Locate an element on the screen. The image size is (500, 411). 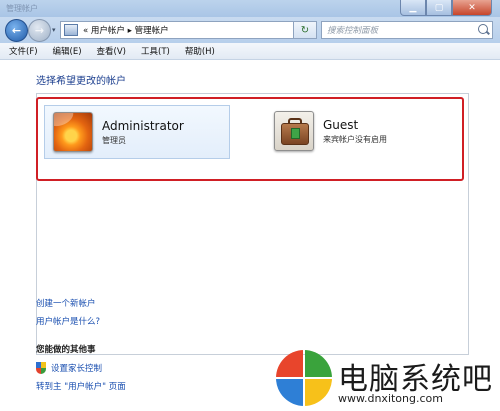
shield-icon is located at coordinates (41, 368).